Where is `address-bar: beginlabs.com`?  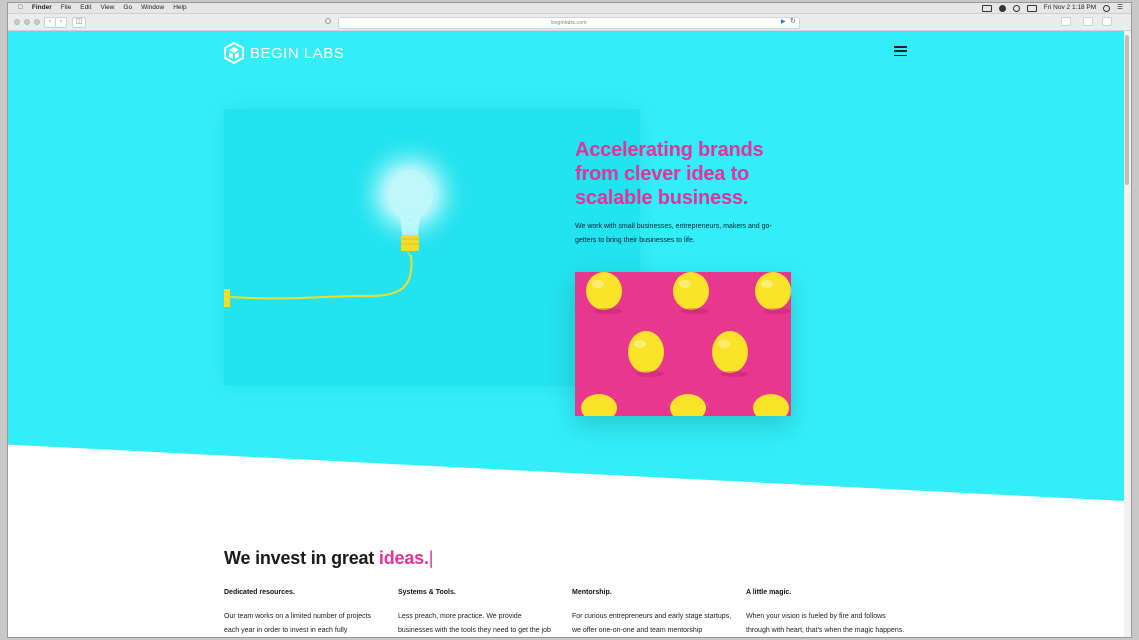
address-bar: beginlabs.com is located at coordinates (569, 23).